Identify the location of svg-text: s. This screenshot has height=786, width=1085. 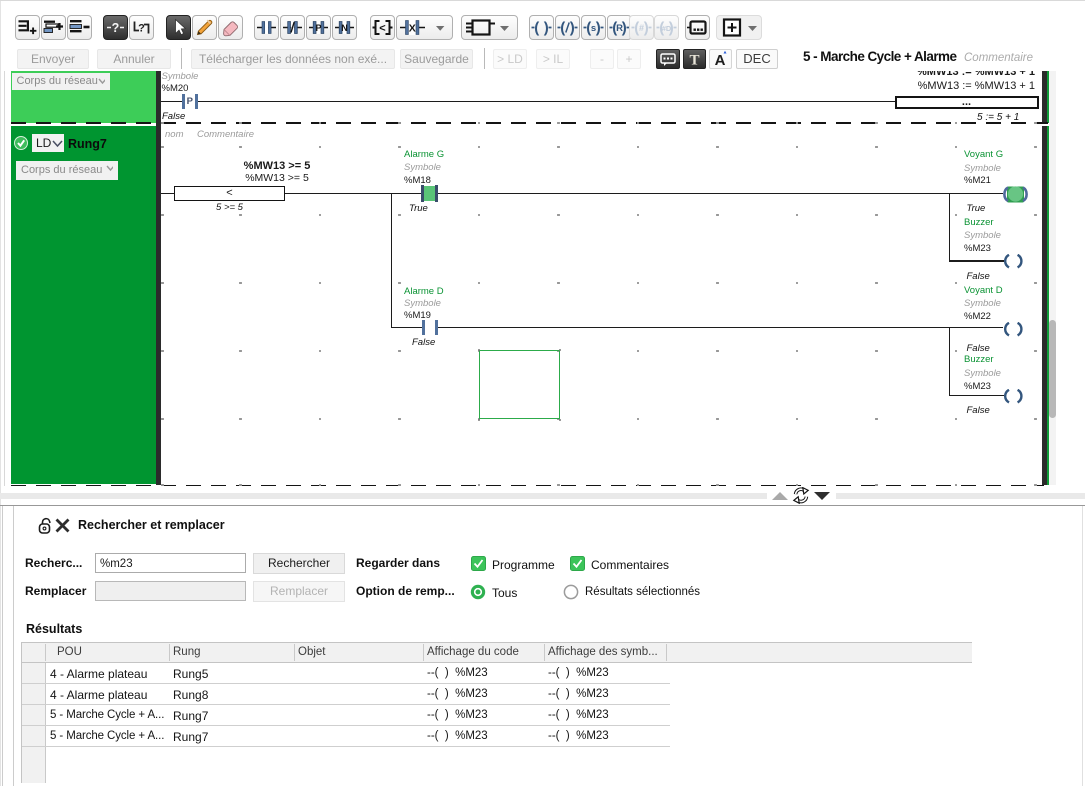
(593, 28).